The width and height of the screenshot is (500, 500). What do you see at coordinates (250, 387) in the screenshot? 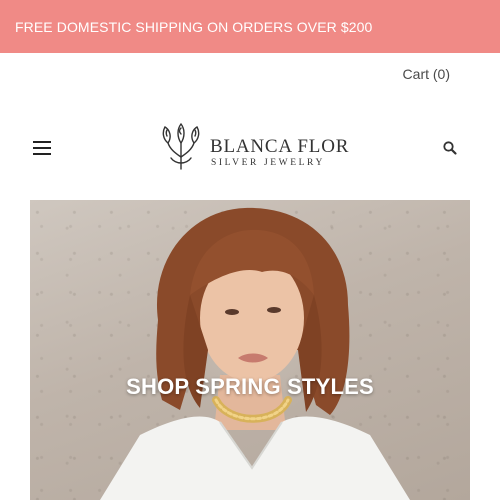
I see `shop-spring-styles-link: SHOP SPRING STYLES` at bounding box center [250, 387].